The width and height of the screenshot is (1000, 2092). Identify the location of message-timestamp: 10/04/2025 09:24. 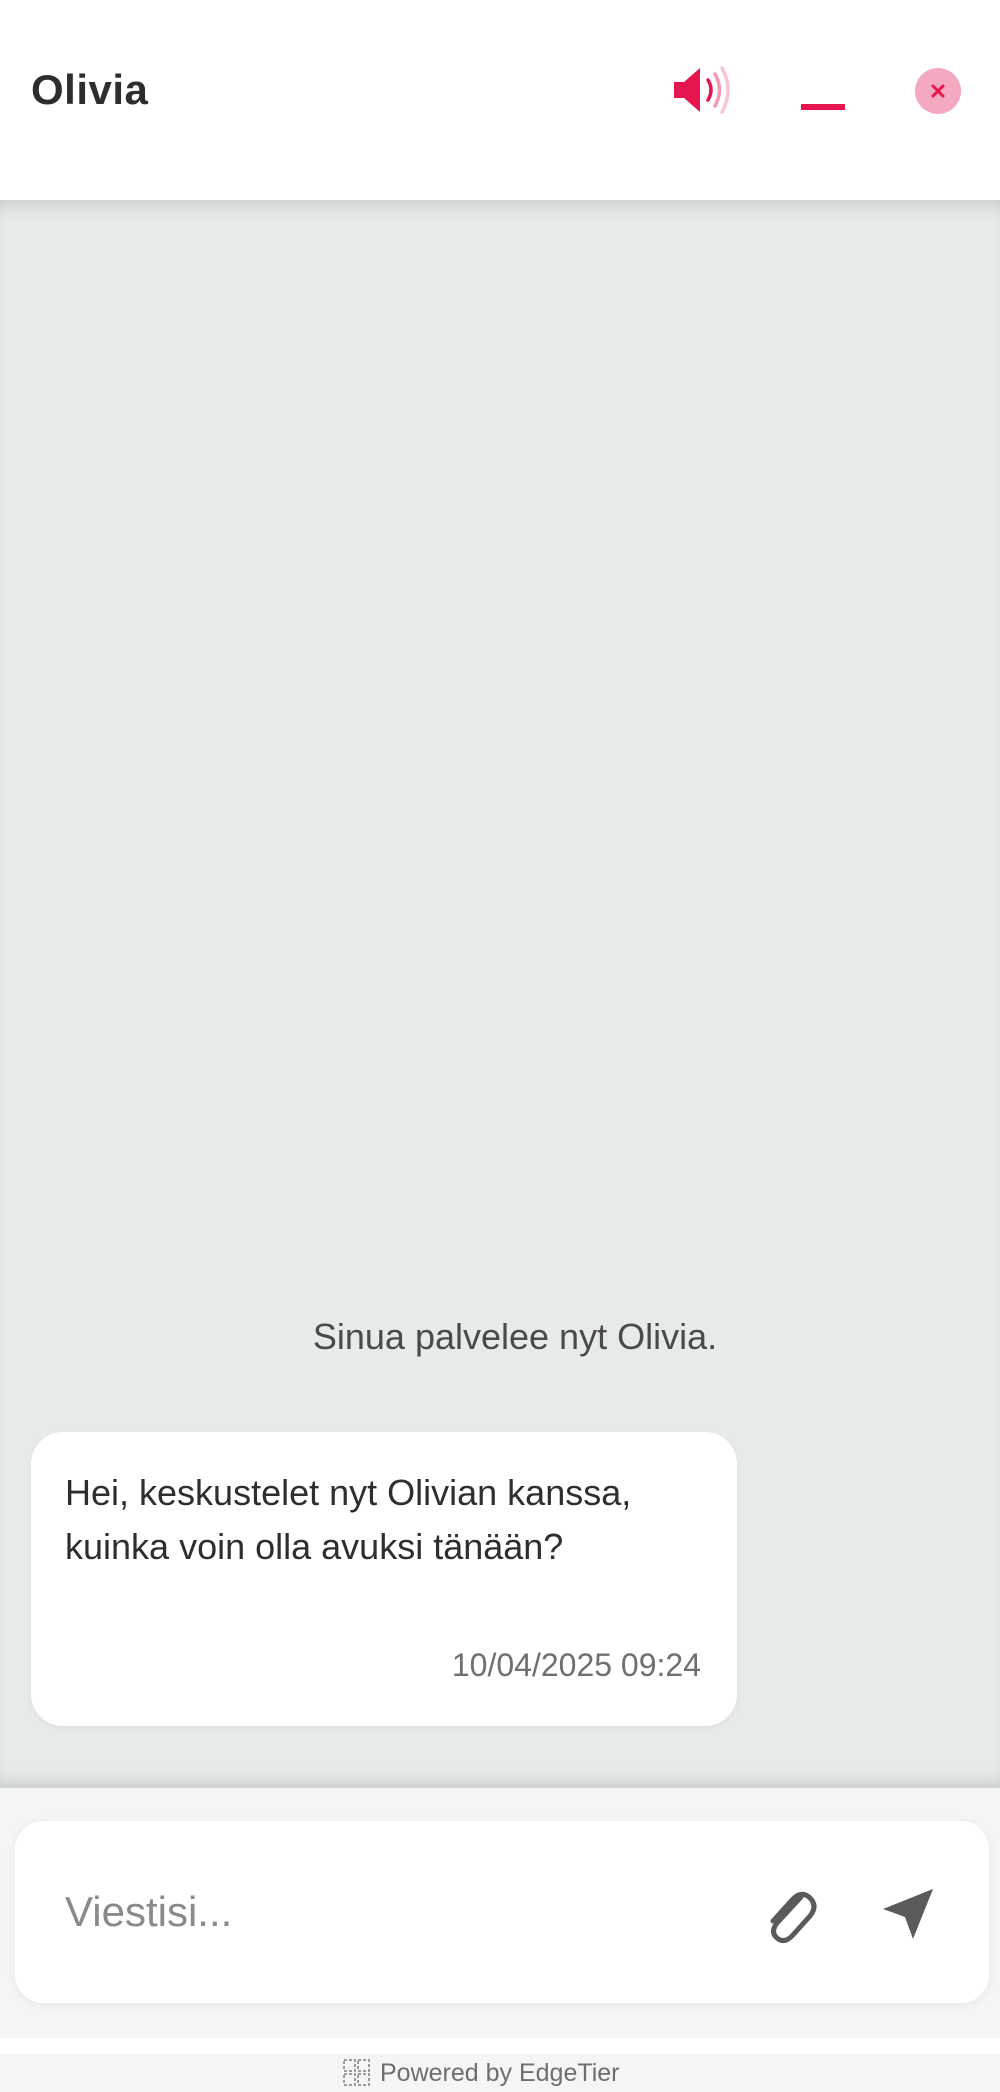
(576, 1665).